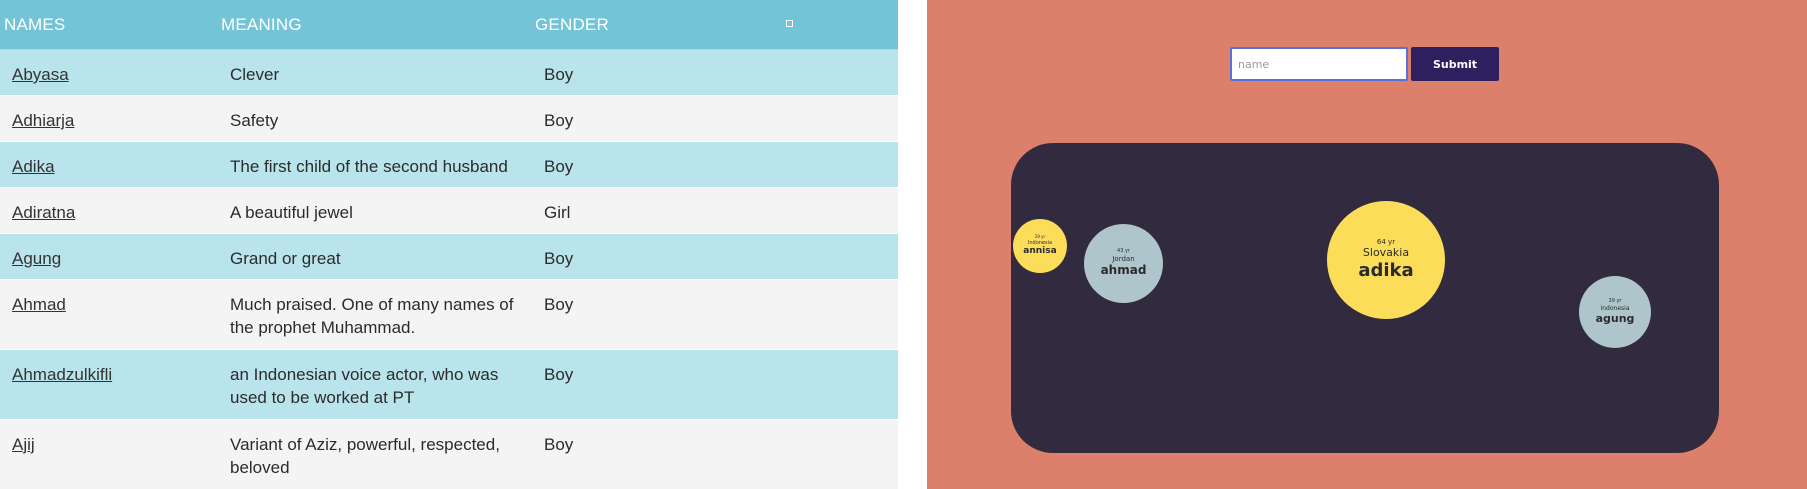  I want to click on name-link: Ahmadzulkifli, so click(62, 374).